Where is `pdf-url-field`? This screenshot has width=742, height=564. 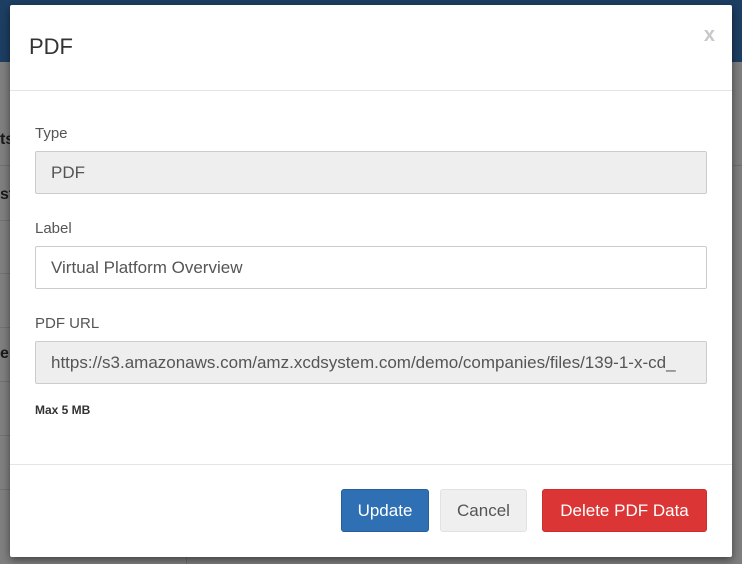 pdf-url-field is located at coordinates (371, 362).